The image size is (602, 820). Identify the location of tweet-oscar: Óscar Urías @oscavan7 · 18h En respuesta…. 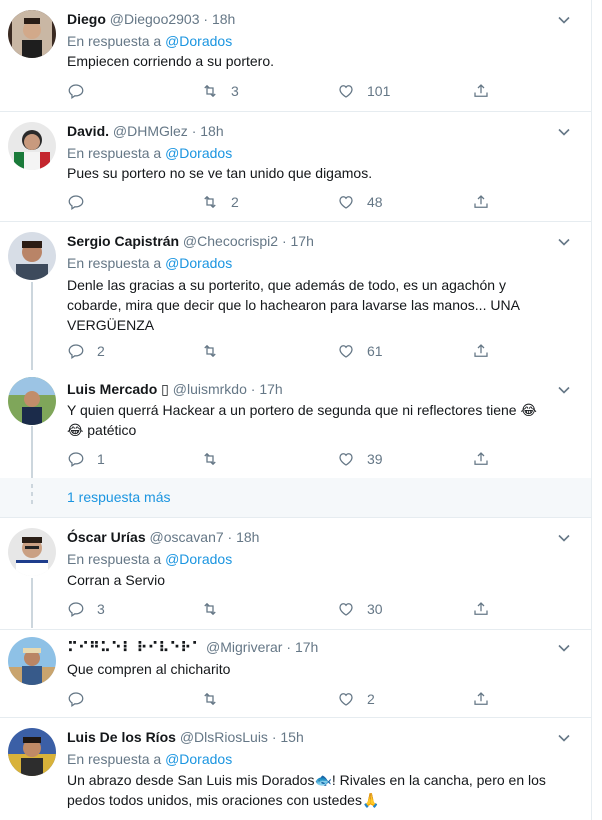
(295, 574).